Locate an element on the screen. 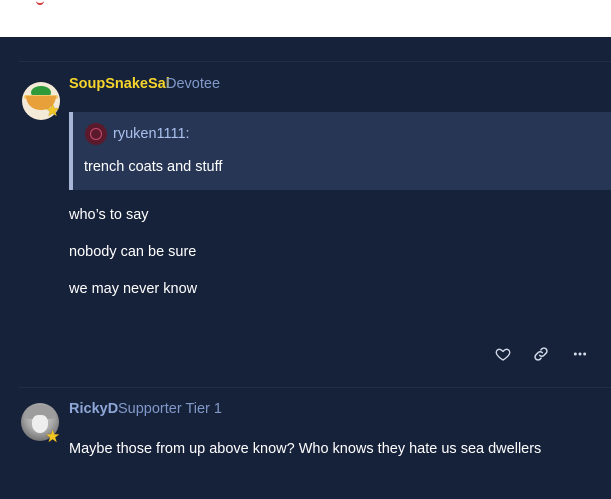  link-icon is located at coordinates (541, 354).